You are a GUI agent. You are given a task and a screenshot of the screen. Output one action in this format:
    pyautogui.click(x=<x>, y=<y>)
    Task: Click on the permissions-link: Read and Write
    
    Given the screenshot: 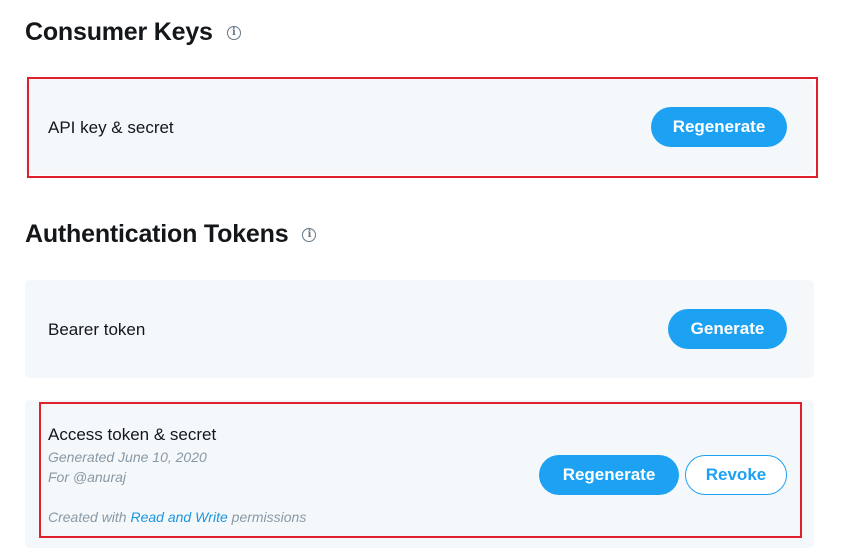 What is the action you would take?
    pyautogui.click(x=178, y=517)
    